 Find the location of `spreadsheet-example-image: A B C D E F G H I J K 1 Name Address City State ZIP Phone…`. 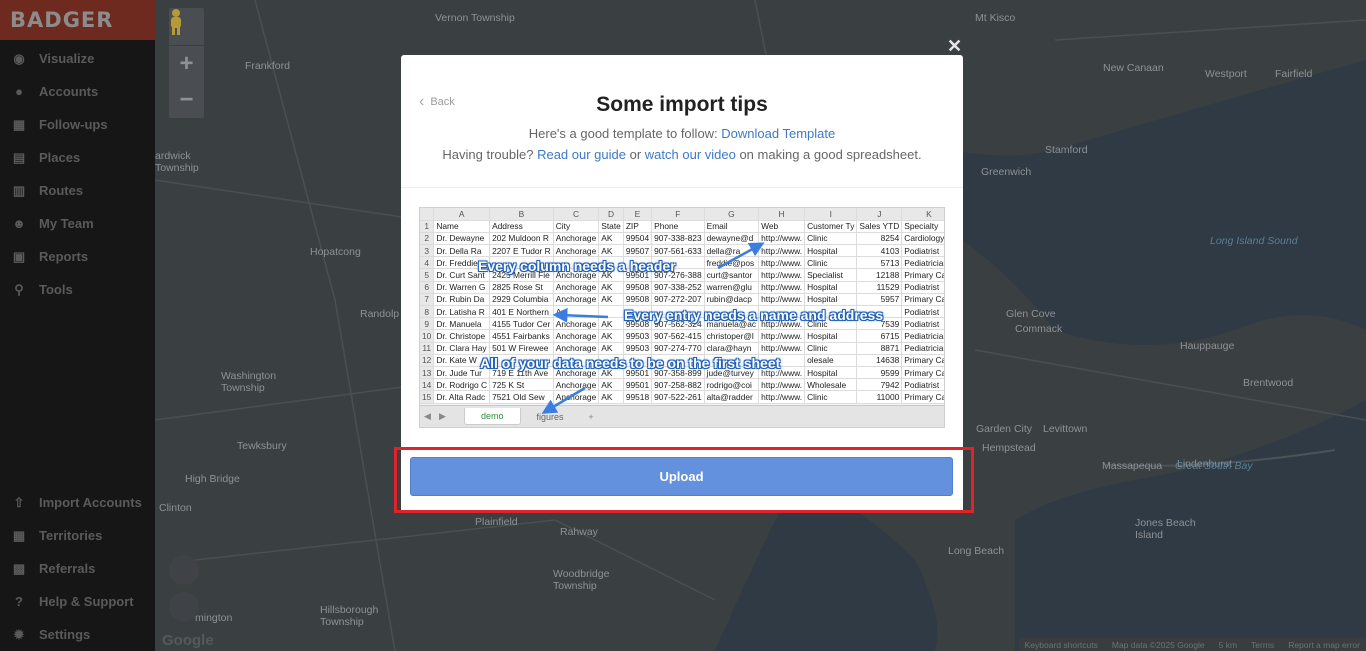

spreadsheet-example-image: A B C D E F G H I J K 1 Name Address City State ZIP Phone… is located at coordinates (682, 317).